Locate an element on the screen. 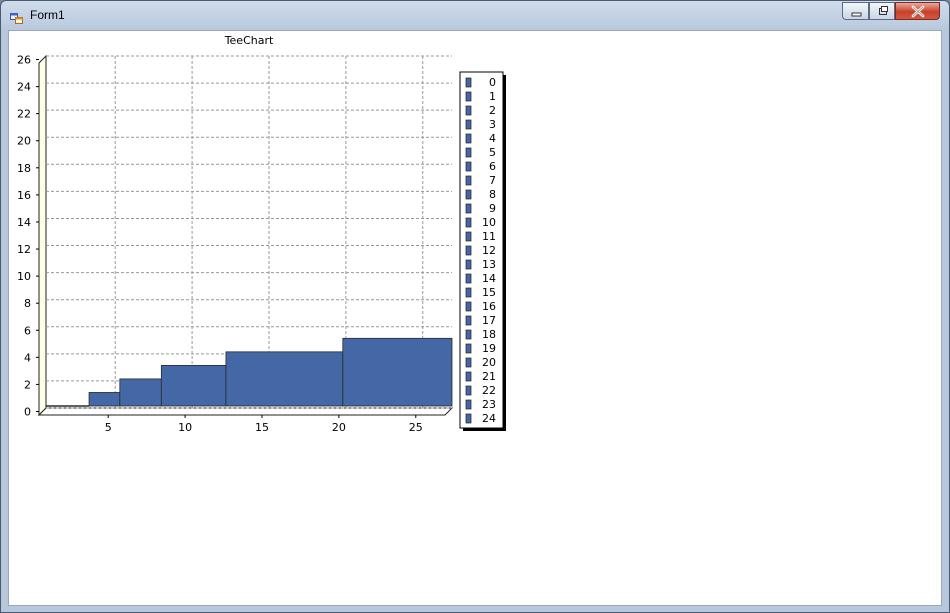 This screenshot has height=613, width=950. chart-title: TeeChart is located at coordinates (249, 40).